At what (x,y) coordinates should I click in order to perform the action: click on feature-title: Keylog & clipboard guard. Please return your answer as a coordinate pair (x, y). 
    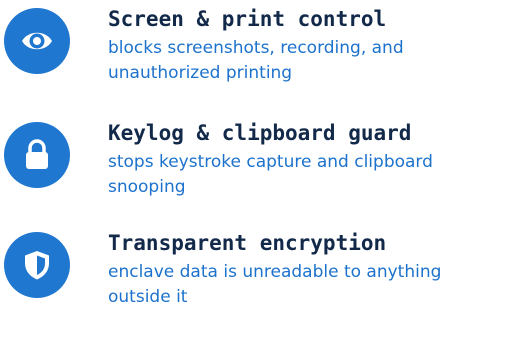
    Looking at the image, I should click on (260, 133).